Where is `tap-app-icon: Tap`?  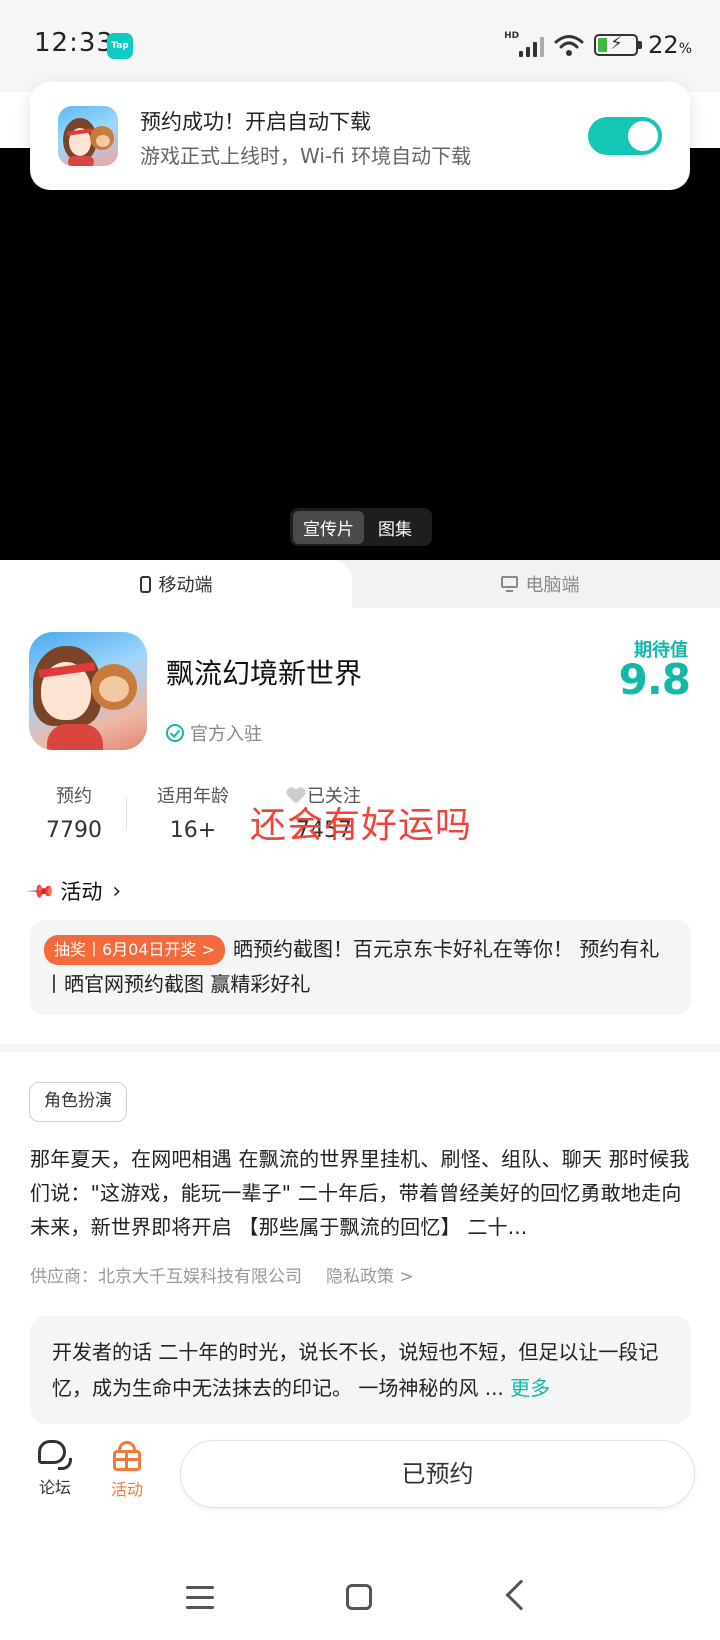
tap-app-icon: Tap is located at coordinates (120, 46).